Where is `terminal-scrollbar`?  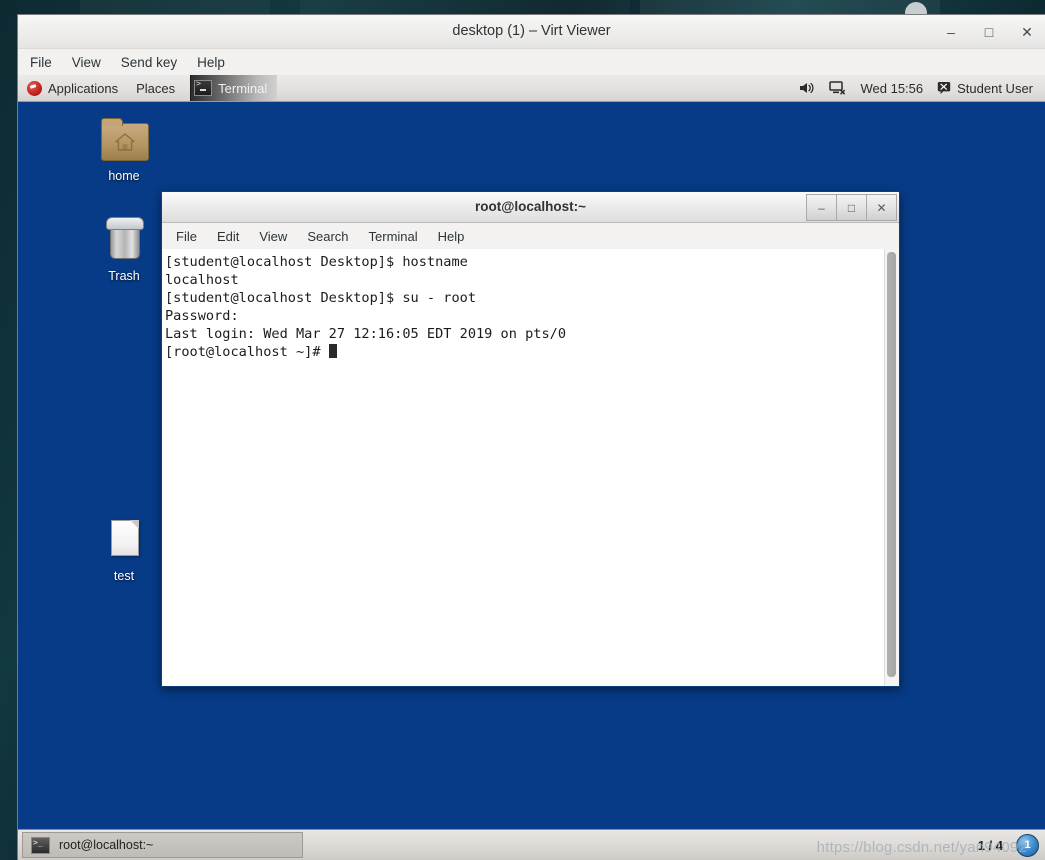 terminal-scrollbar is located at coordinates (891, 467).